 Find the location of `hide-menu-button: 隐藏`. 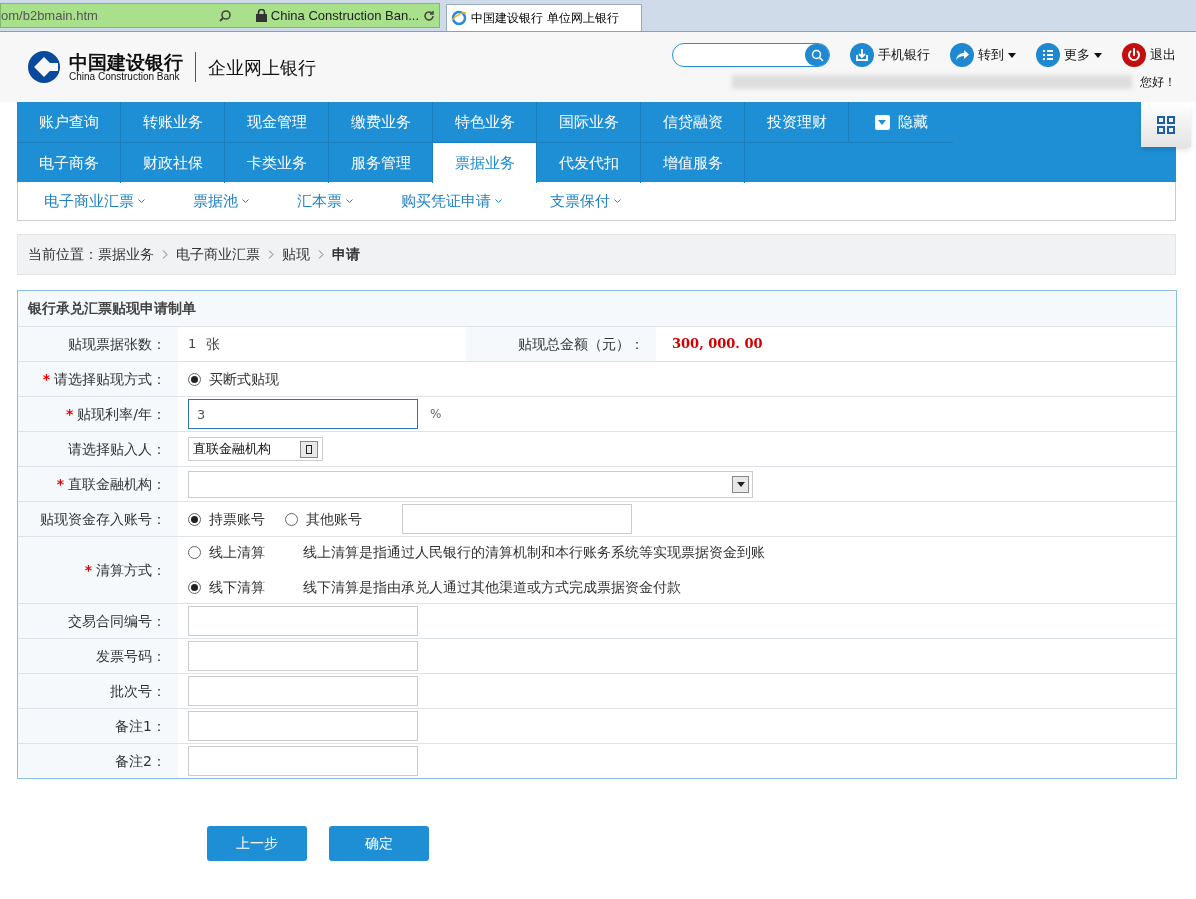

hide-menu-button: 隐藏 is located at coordinates (901, 122).